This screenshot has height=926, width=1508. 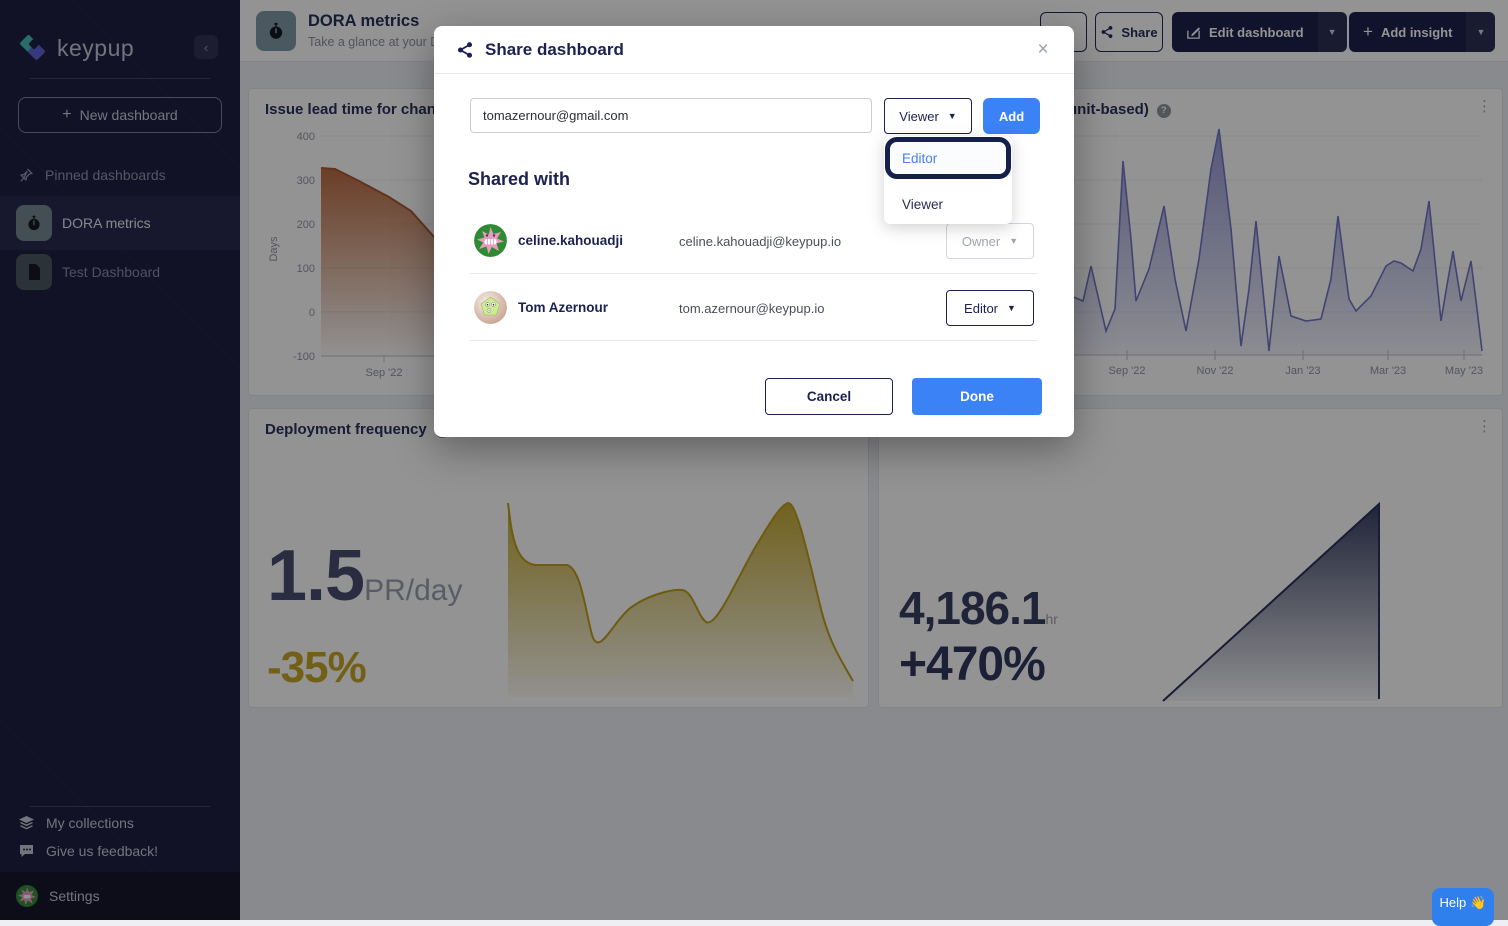 I want to click on help-label: Help, so click(x=1453, y=902).